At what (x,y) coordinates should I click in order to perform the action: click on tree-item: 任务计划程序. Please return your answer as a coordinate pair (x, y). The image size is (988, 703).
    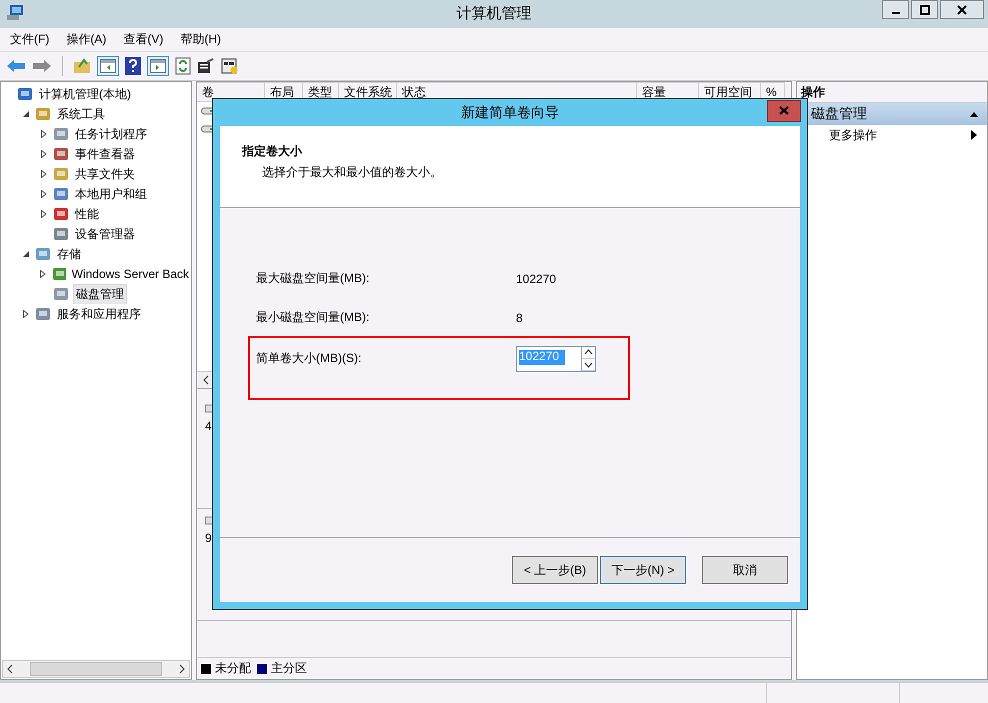
    Looking at the image, I should click on (111, 134).